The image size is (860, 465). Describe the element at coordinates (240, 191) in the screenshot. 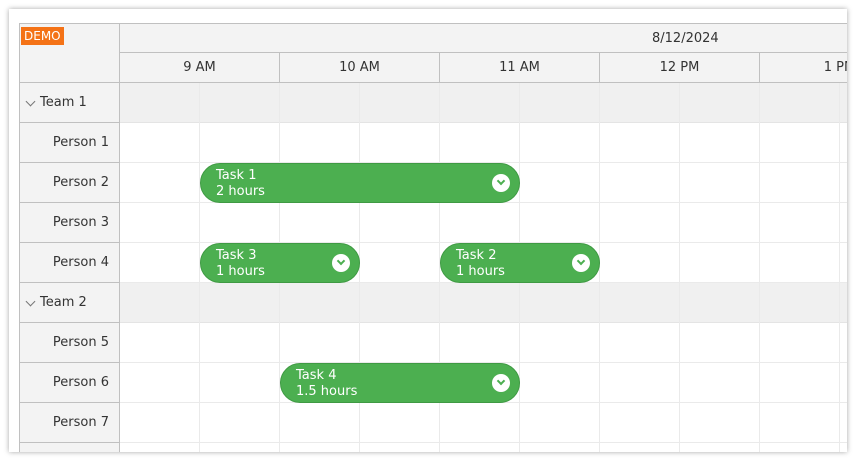

I see `event-duration: 2 hours` at that location.